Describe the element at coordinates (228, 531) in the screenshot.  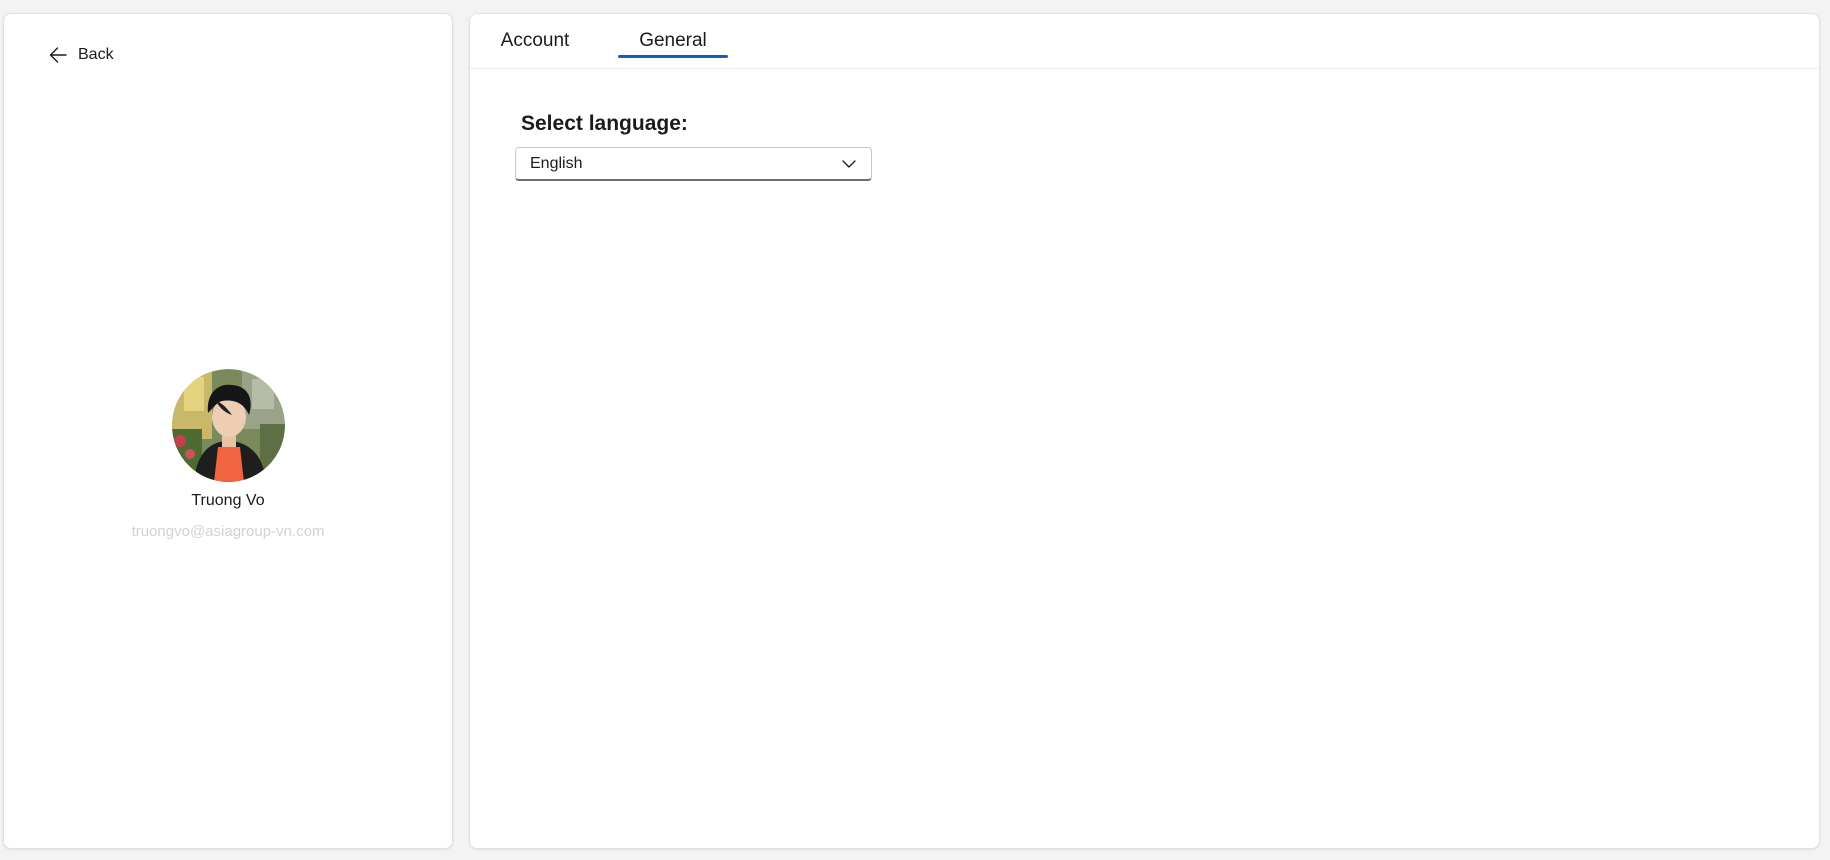
I see `user-email: truongvo@asiagroup-vn.com` at that location.